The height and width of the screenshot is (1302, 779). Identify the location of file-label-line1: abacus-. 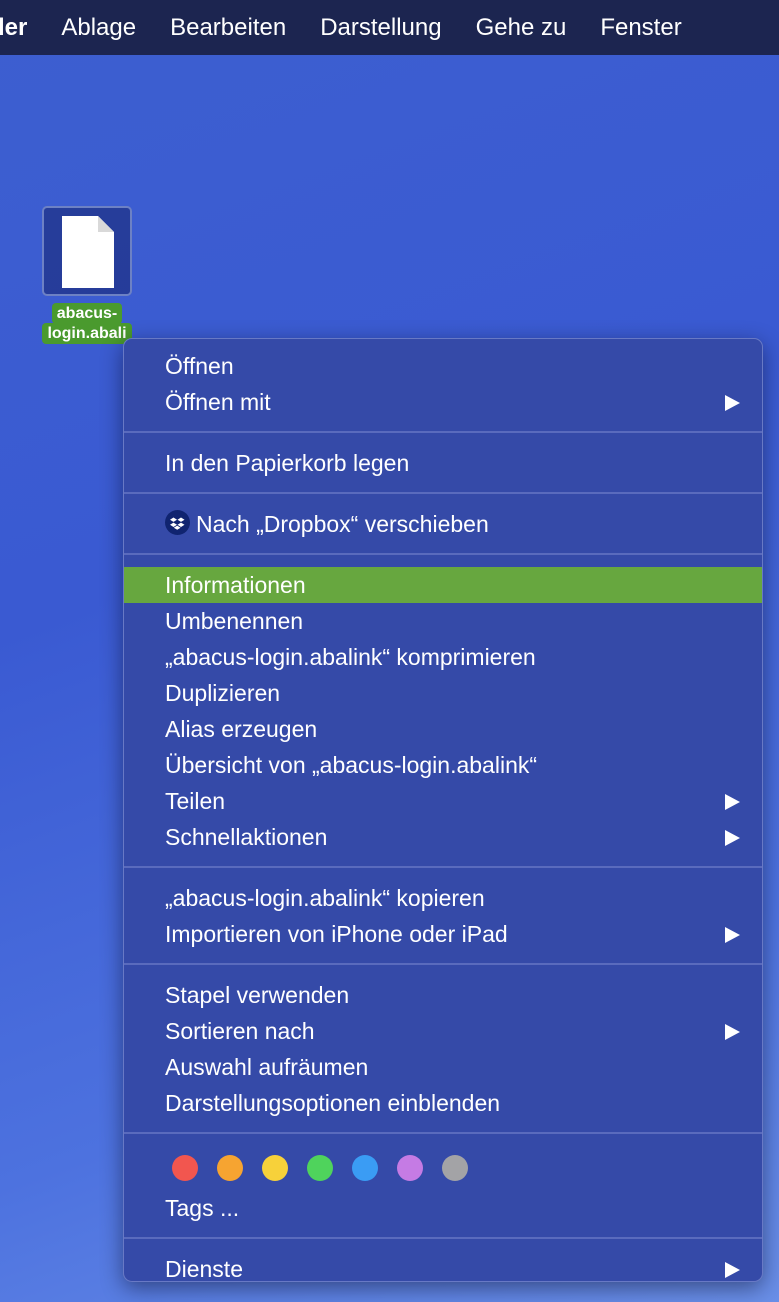
(87, 313).